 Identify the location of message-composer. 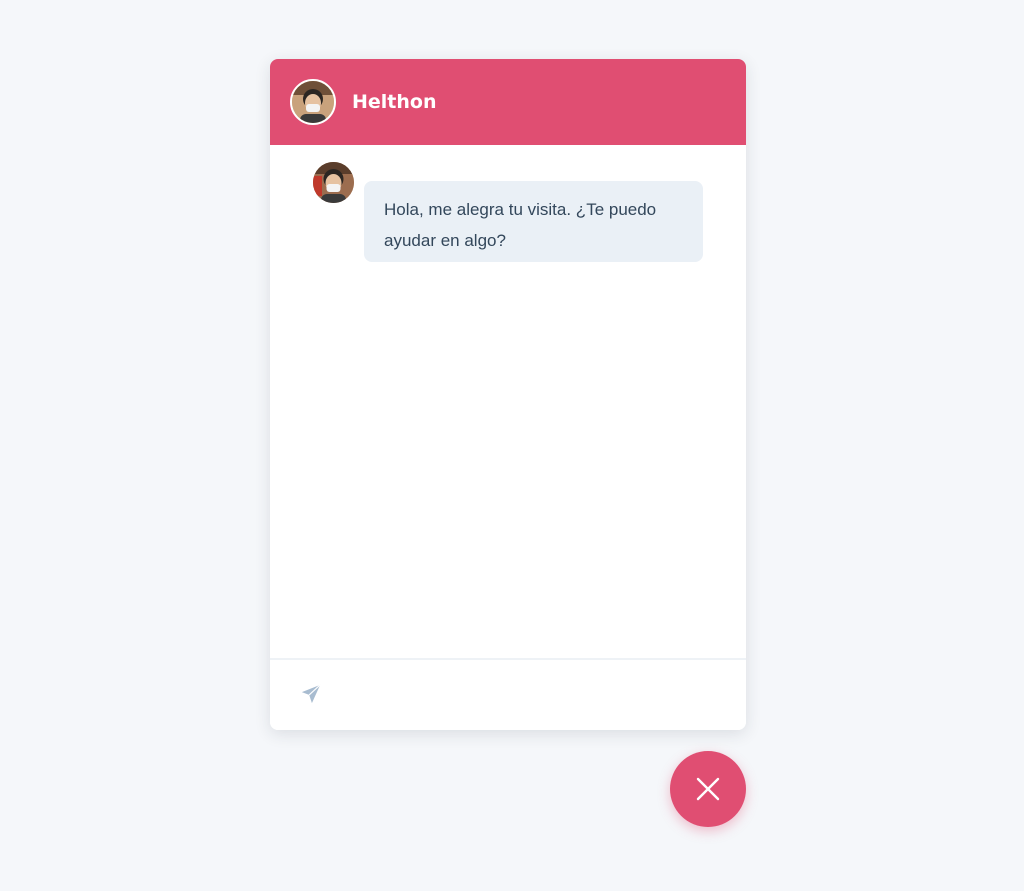
(508, 694).